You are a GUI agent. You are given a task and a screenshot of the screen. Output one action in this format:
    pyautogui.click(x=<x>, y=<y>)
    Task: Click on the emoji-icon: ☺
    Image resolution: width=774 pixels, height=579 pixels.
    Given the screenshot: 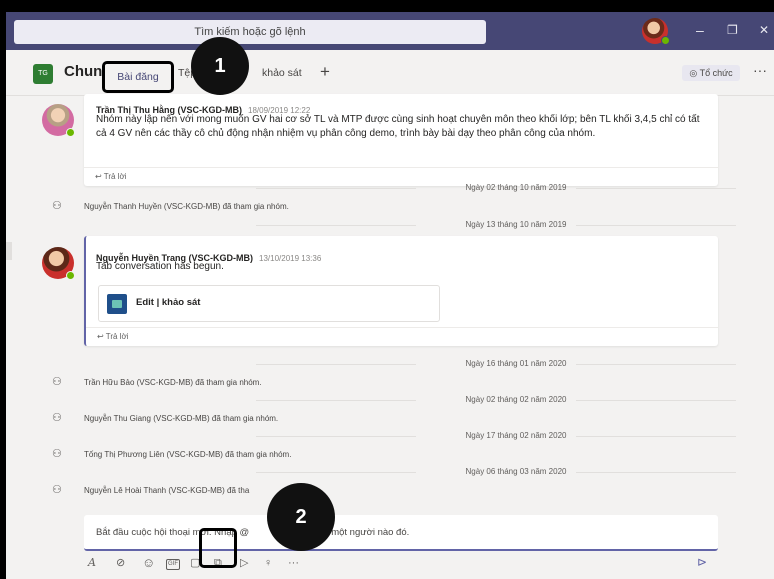 What is the action you would take?
    pyautogui.click(x=148, y=563)
    